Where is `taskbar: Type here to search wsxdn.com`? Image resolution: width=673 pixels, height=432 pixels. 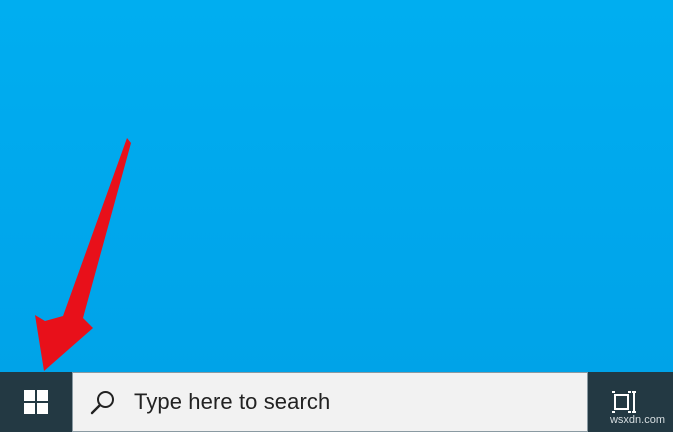 taskbar: Type here to search wsxdn.com is located at coordinates (336, 402).